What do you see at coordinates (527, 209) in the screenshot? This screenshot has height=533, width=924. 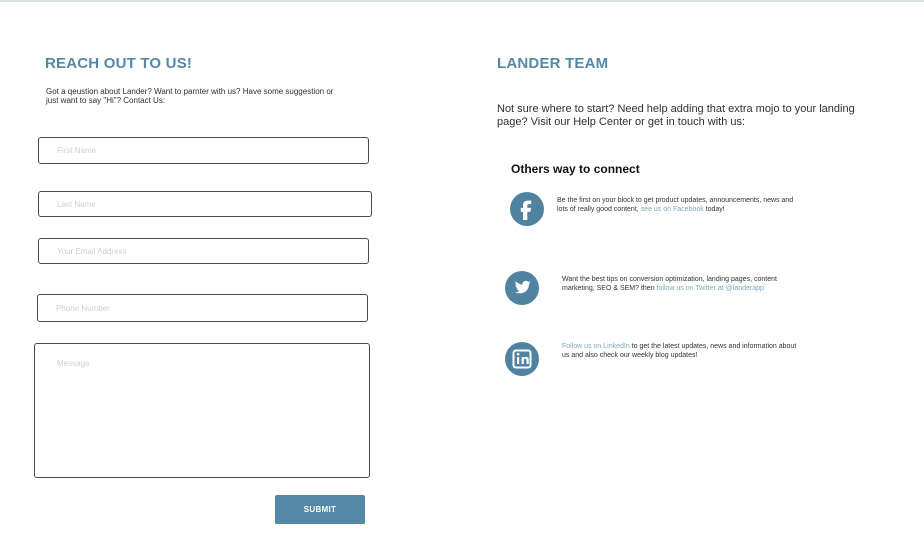 I see `facebook-icon` at bounding box center [527, 209].